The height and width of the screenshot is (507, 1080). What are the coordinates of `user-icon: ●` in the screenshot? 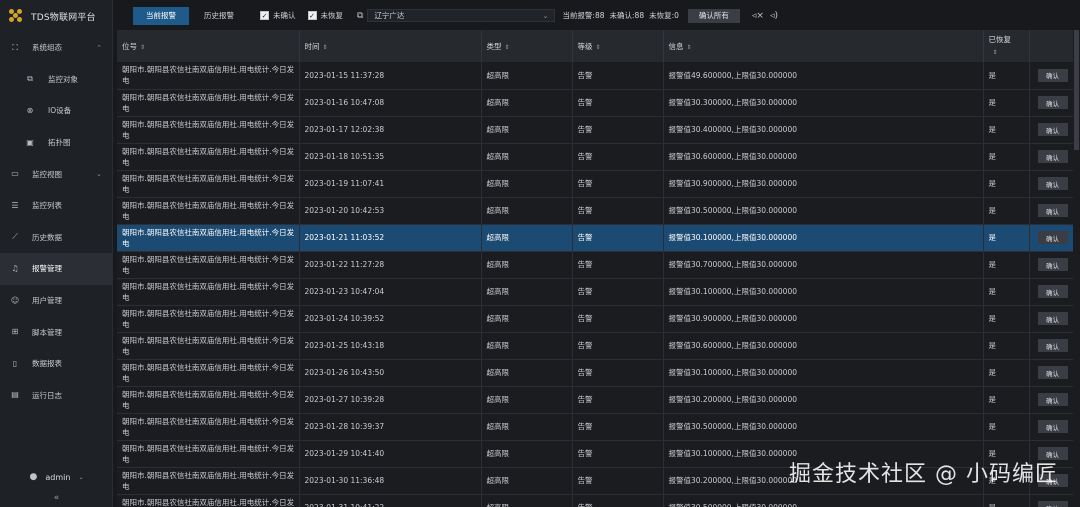 It's located at (33, 477).